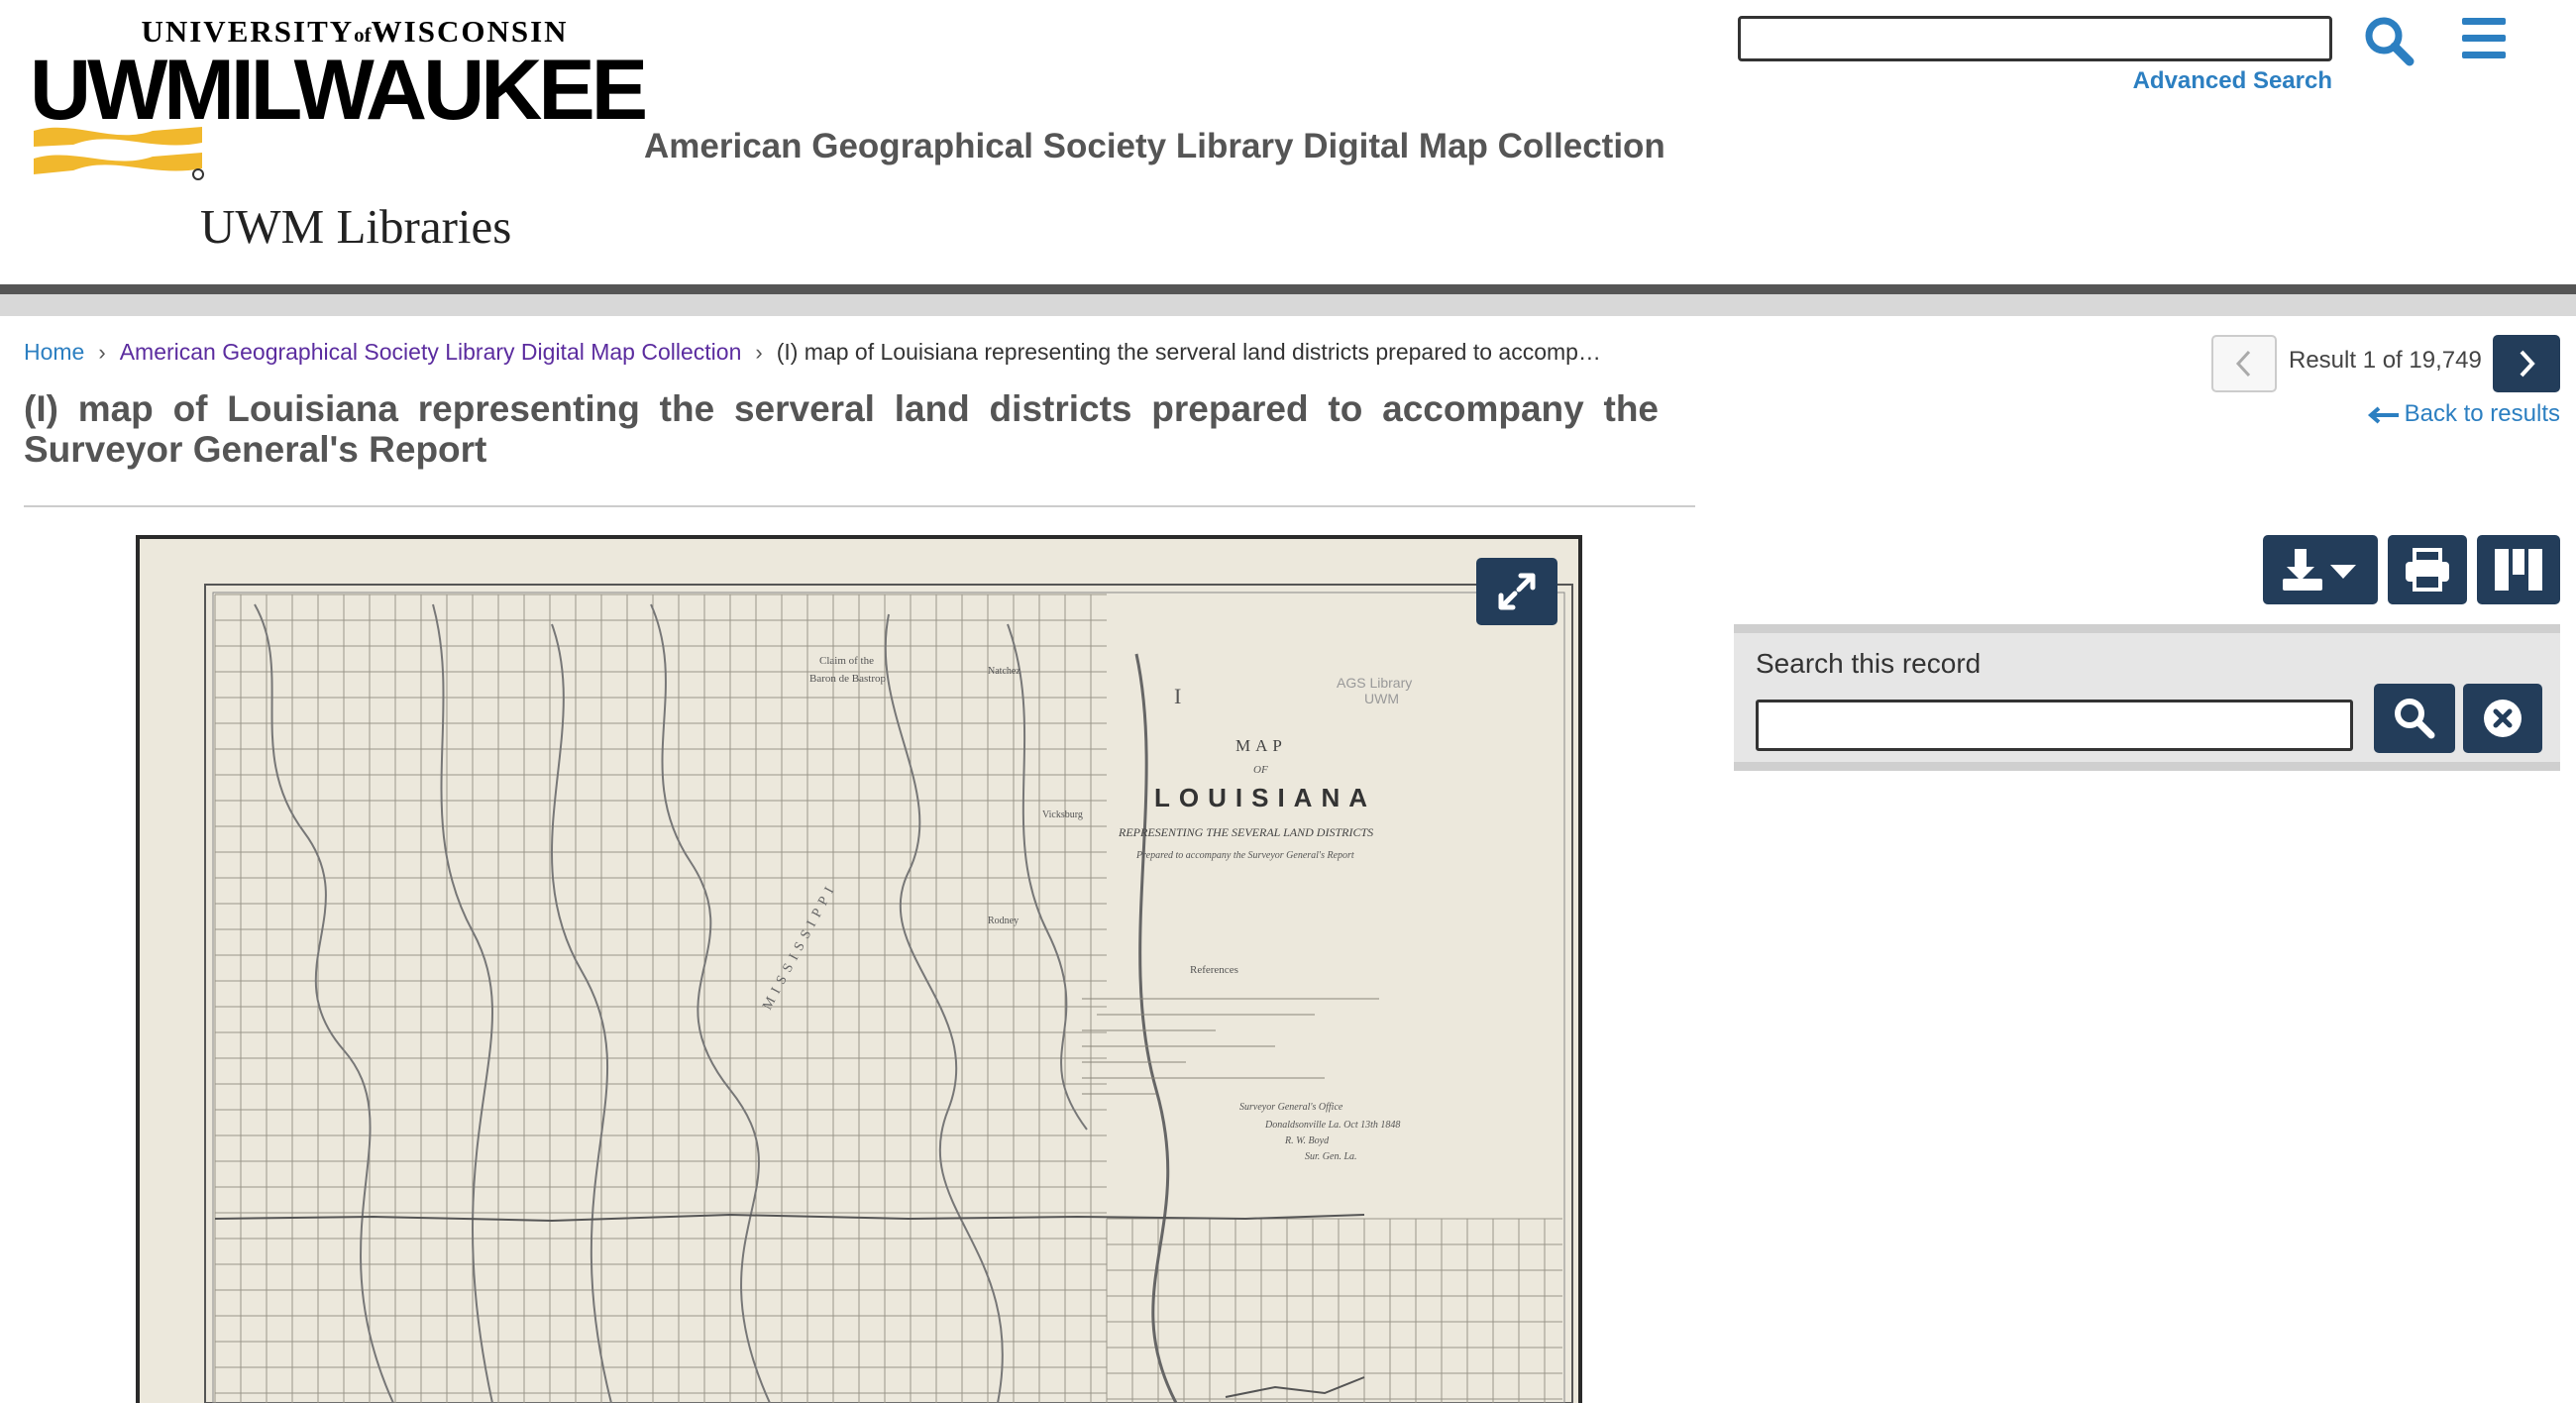 This screenshot has height=1403, width=2576. I want to click on back-to-results-link: Back to results, so click(2459, 414).